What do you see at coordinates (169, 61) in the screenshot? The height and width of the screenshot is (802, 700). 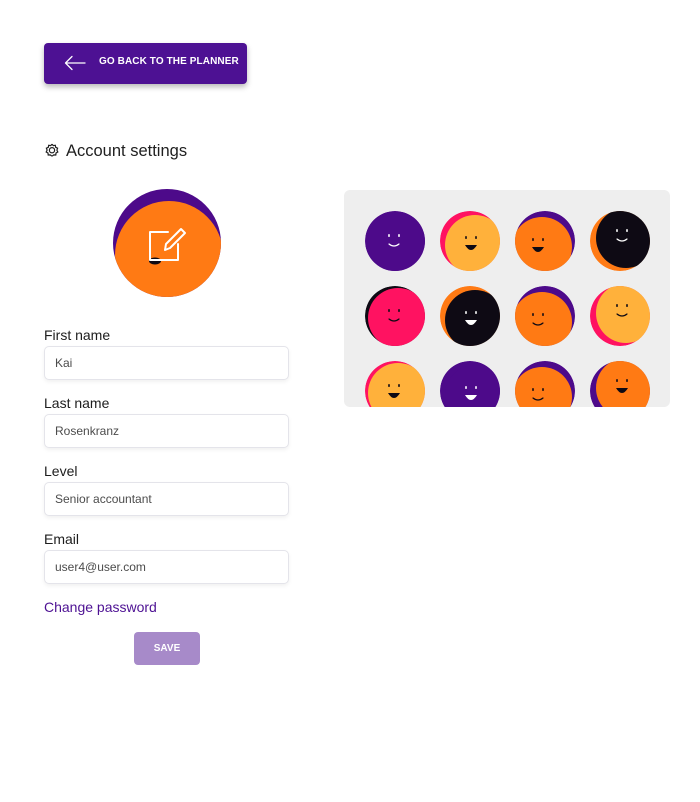 I see `go-back-label: GO BACK TO THE PLANNER` at bounding box center [169, 61].